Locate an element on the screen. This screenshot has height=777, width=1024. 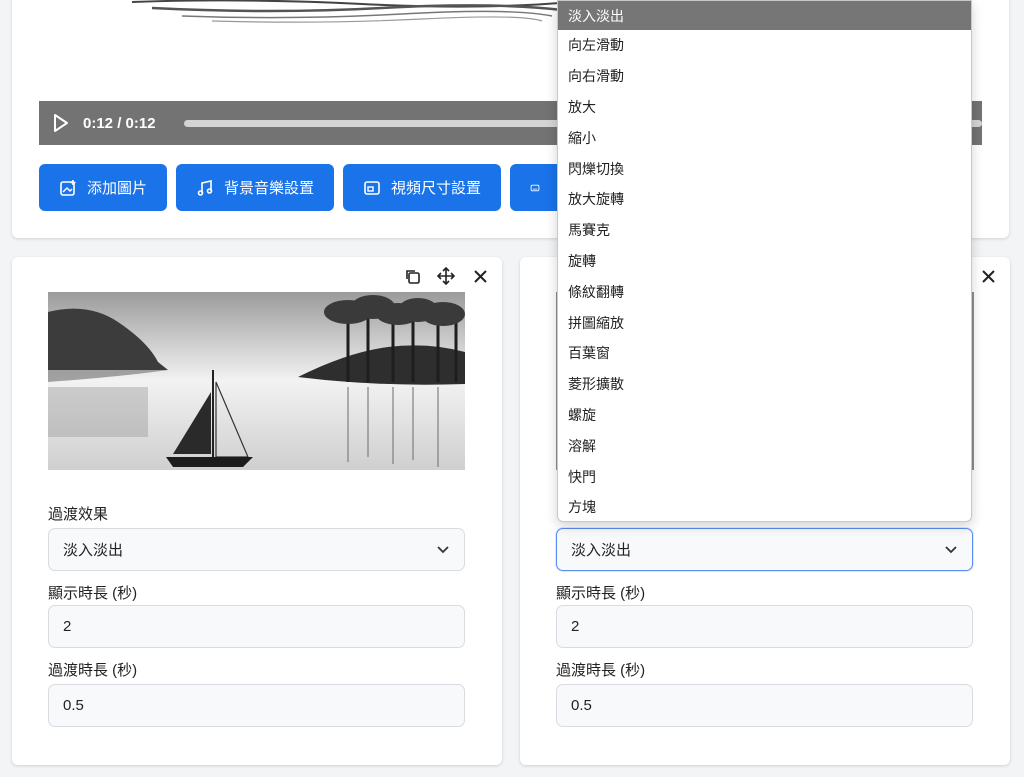
dropdown-option: 菱形擴散 is located at coordinates (764, 384).